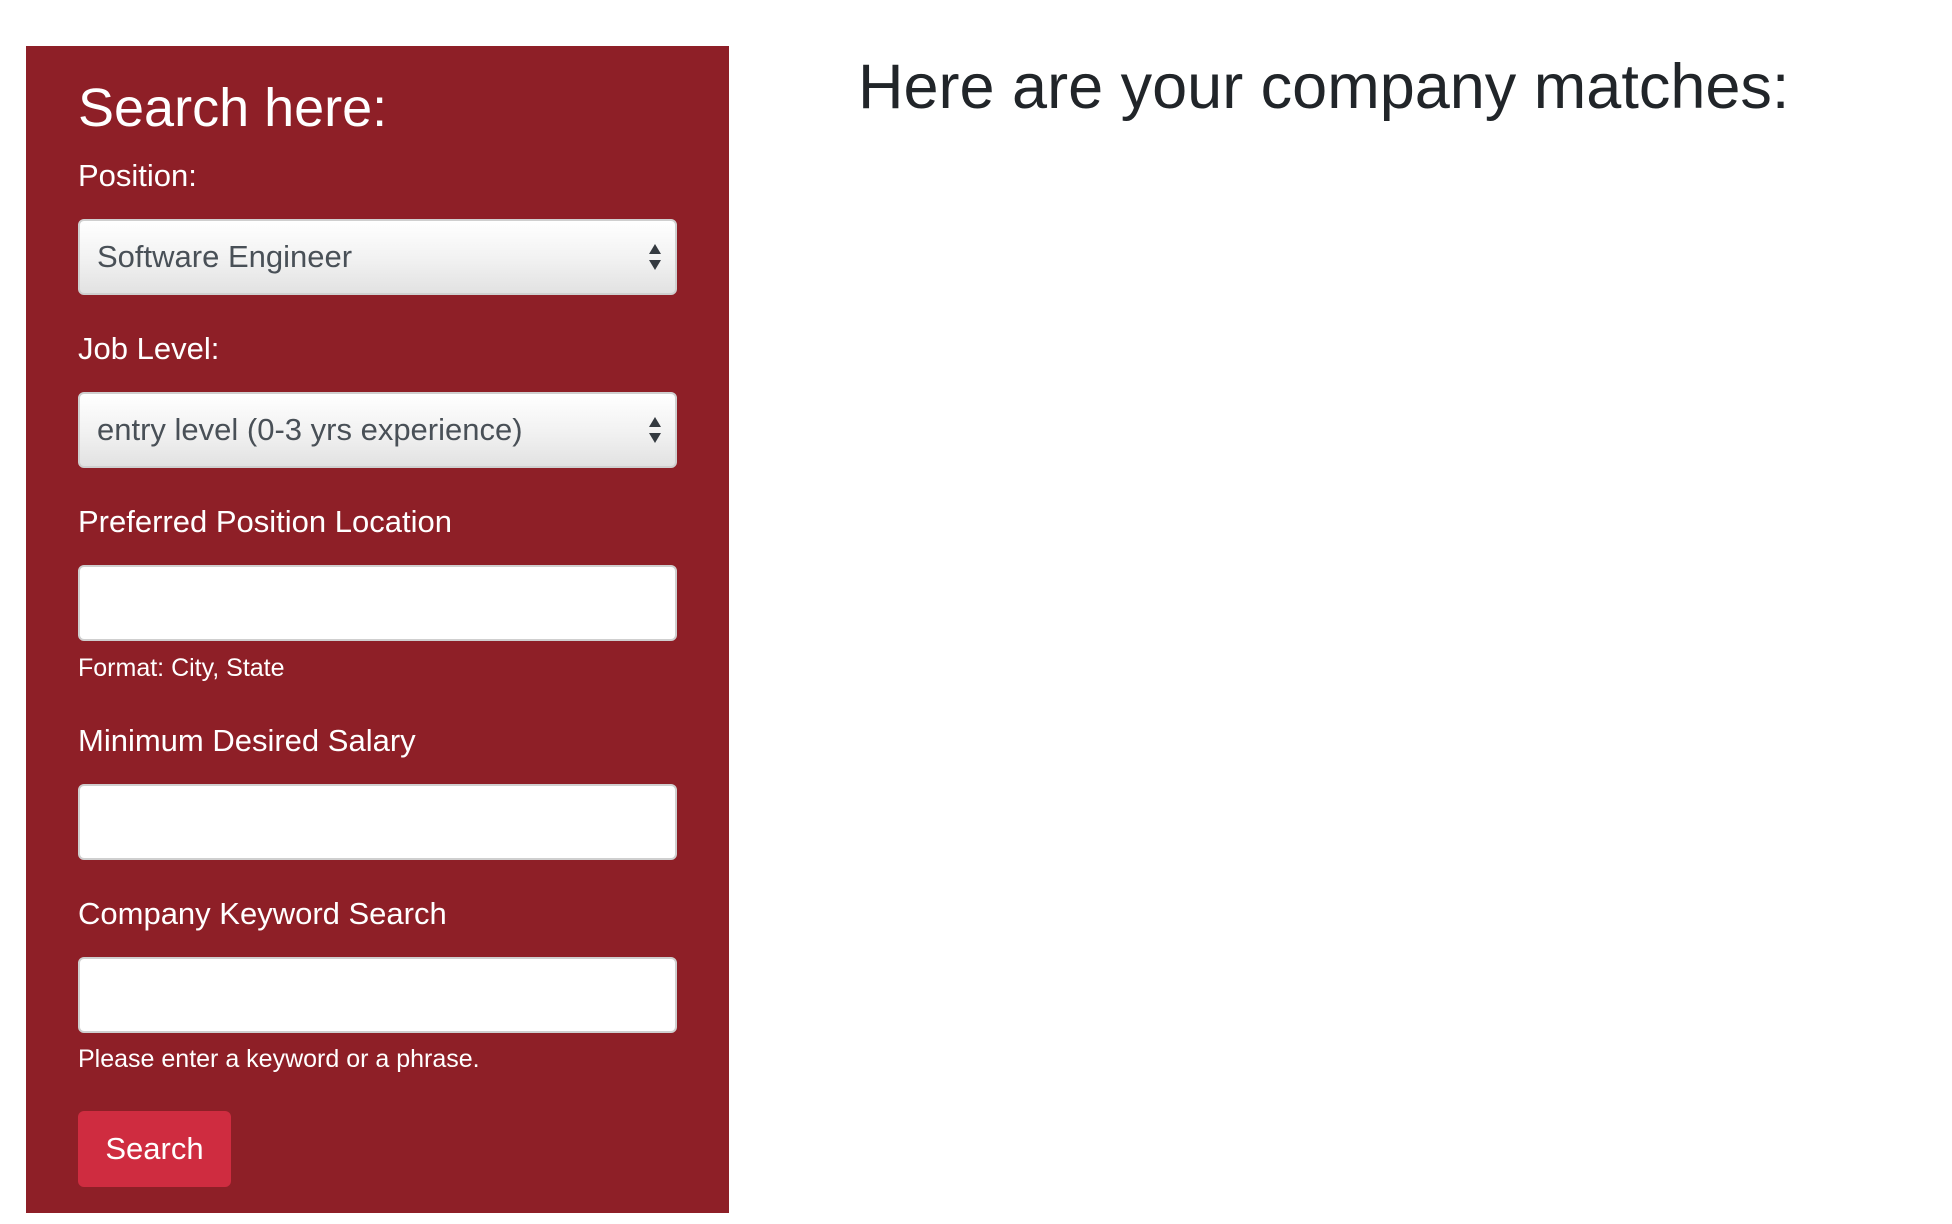 The height and width of the screenshot is (1224, 1952). Describe the element at coordinates (181, 668) in the screenshot. I see `location-help-text: Format: City, State` at that location.